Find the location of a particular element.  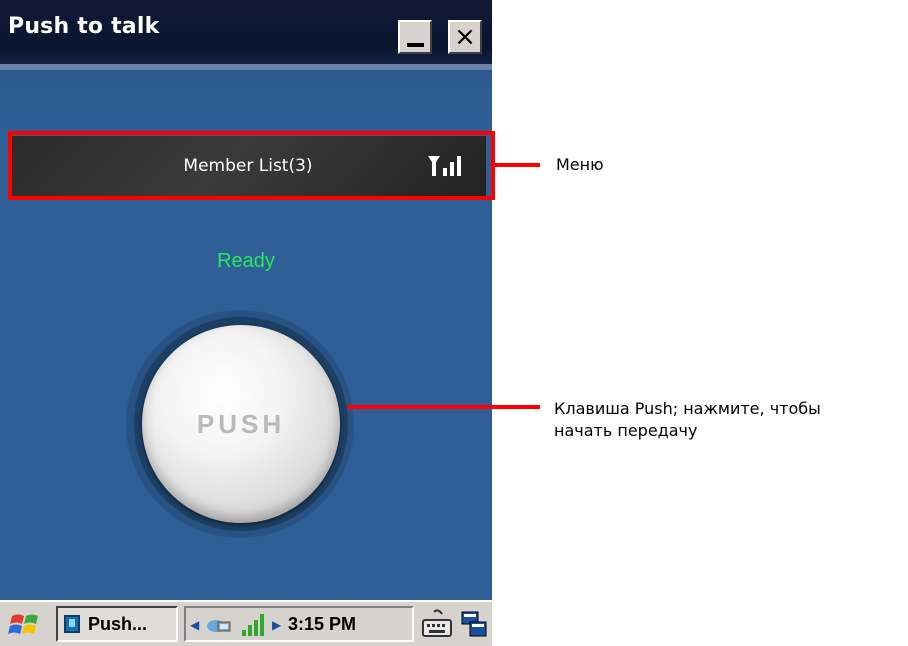

status-text: Ready is located at coordinates (246, 261).